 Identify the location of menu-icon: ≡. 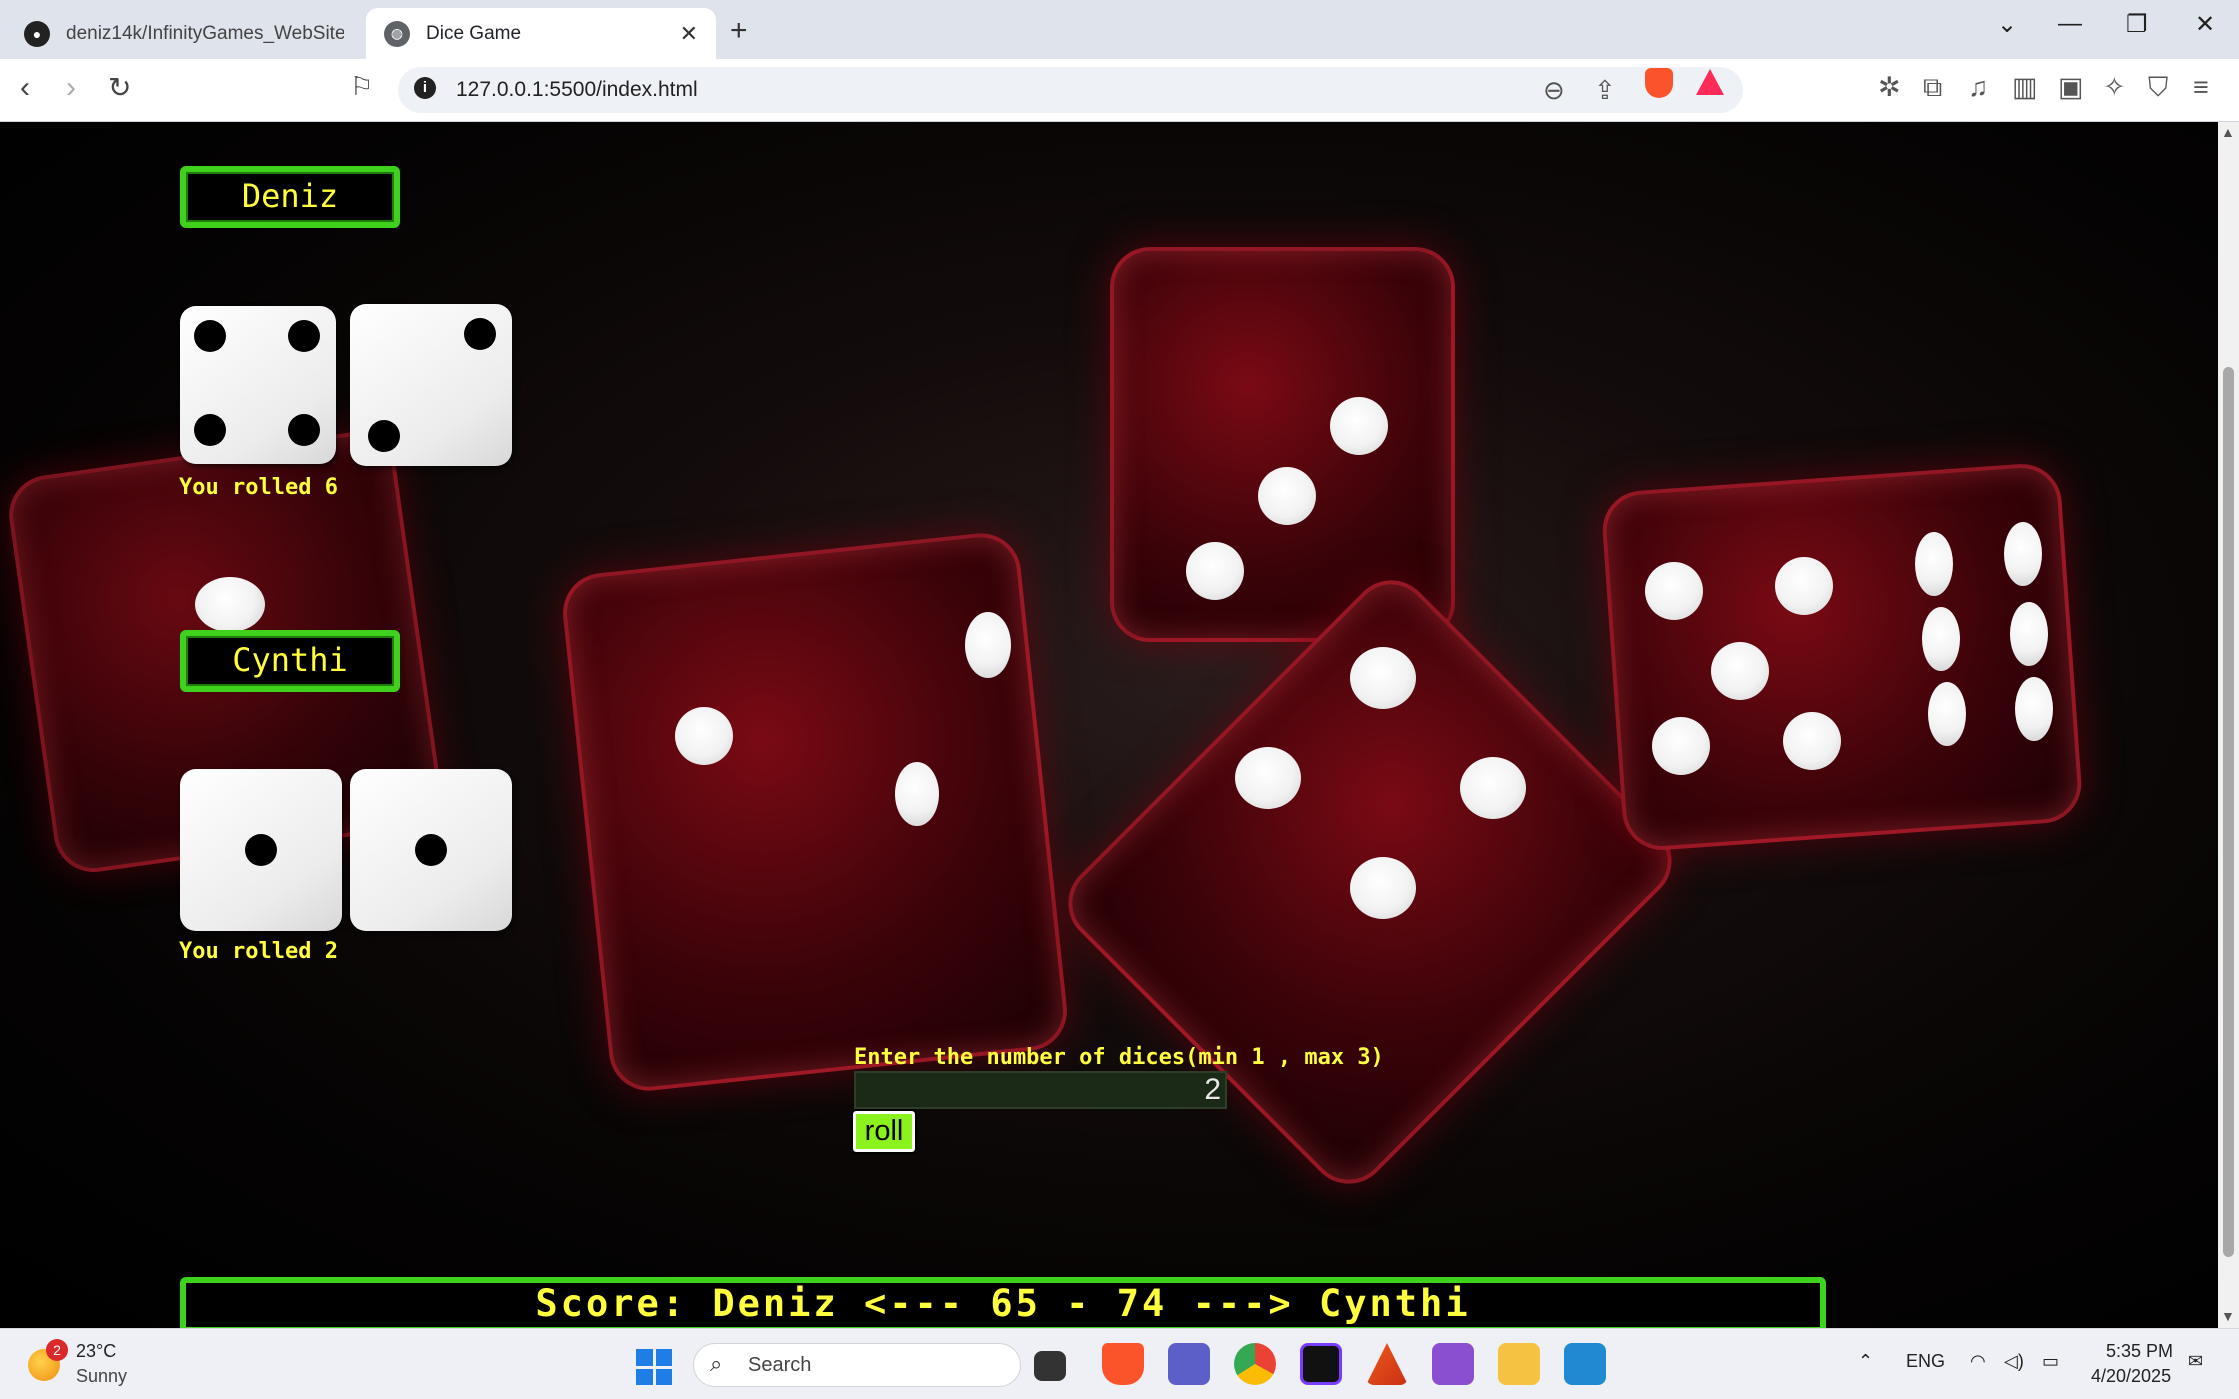
(2201, 87).